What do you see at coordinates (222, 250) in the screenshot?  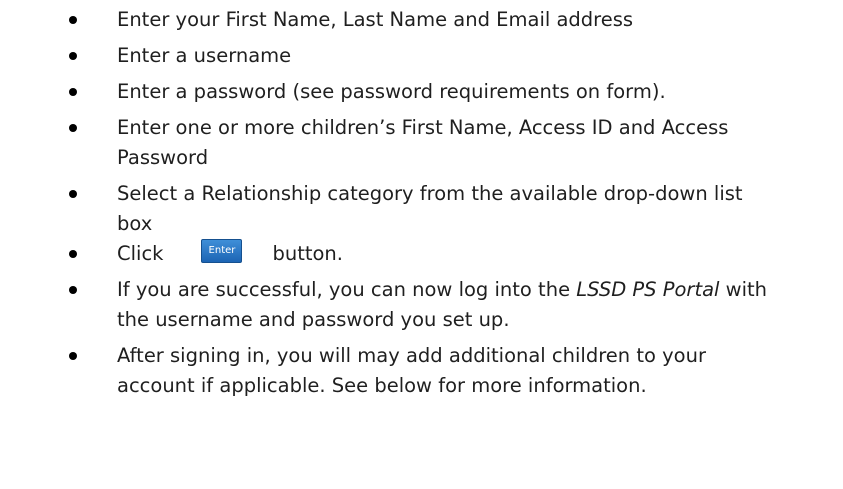 I see `enter-button: Enter` at bounding box center [222, 250].